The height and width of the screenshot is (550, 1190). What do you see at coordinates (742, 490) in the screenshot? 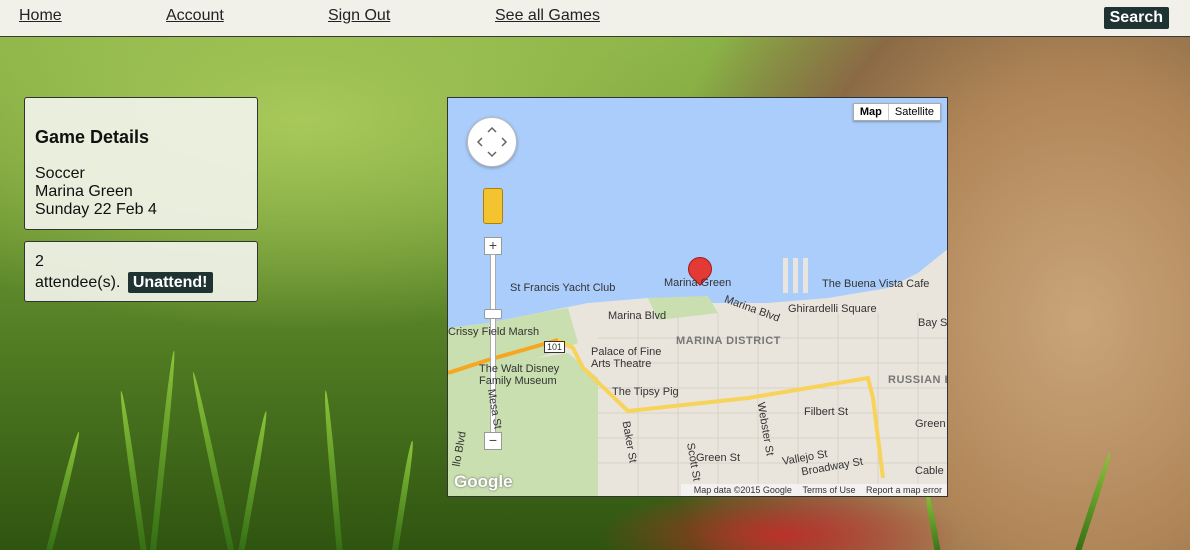
I see `map-data-credit: Map data ©2015 Google` at bounding box center [742, 490].